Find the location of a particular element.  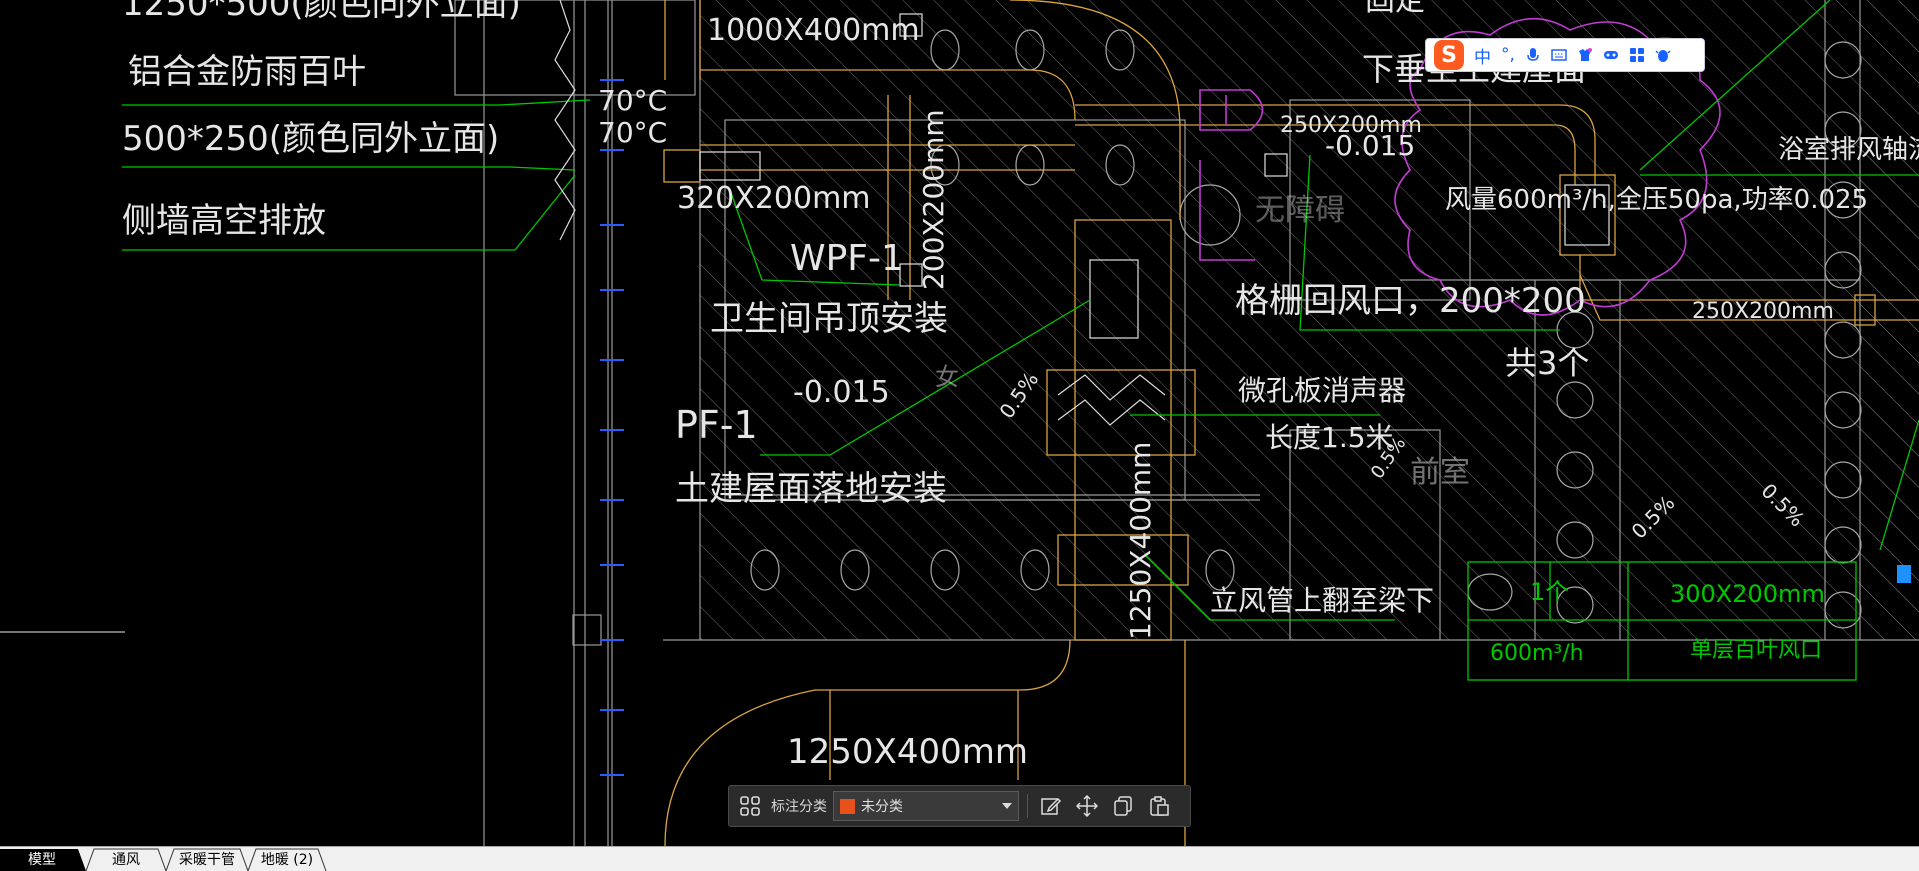

drawing-text: 320X200mm is located at coordinates (774, 198).